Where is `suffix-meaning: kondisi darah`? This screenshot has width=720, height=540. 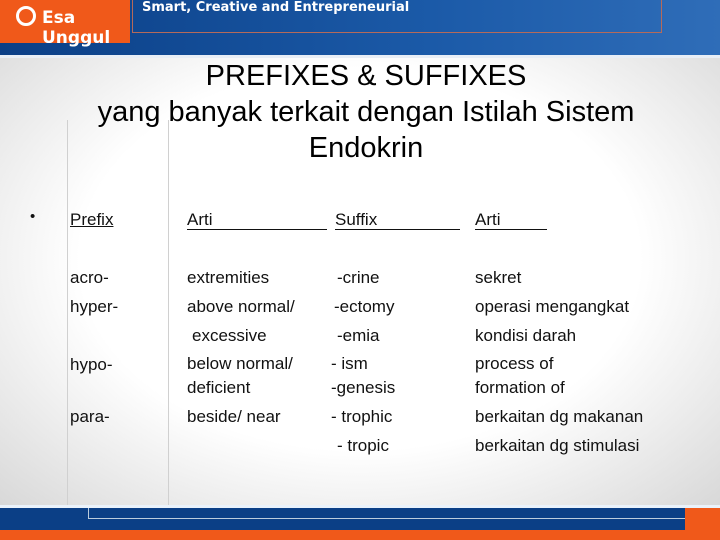
suffix-meaning: kondisi darah is located at coordinates (526, 335).